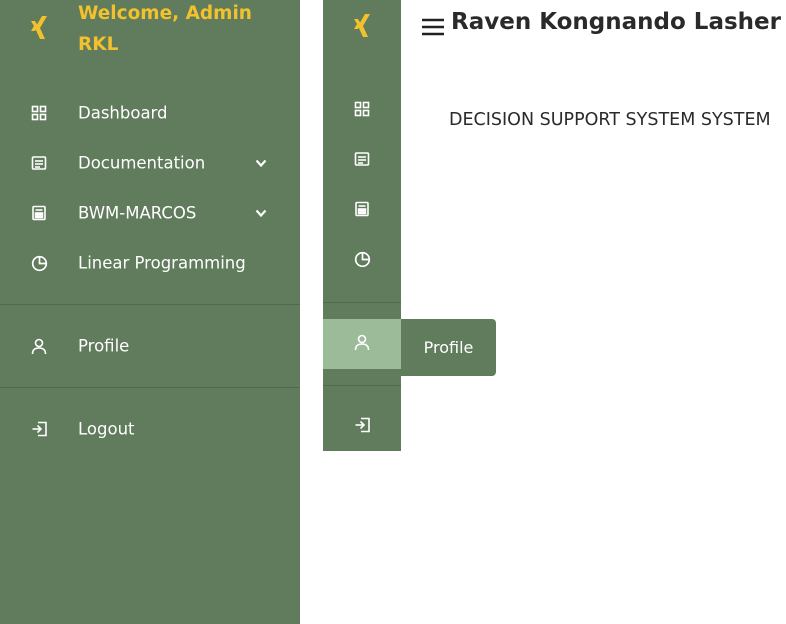  I want to click on sidebar-item-linear-programming: Linear Programming, so click(150, 263).